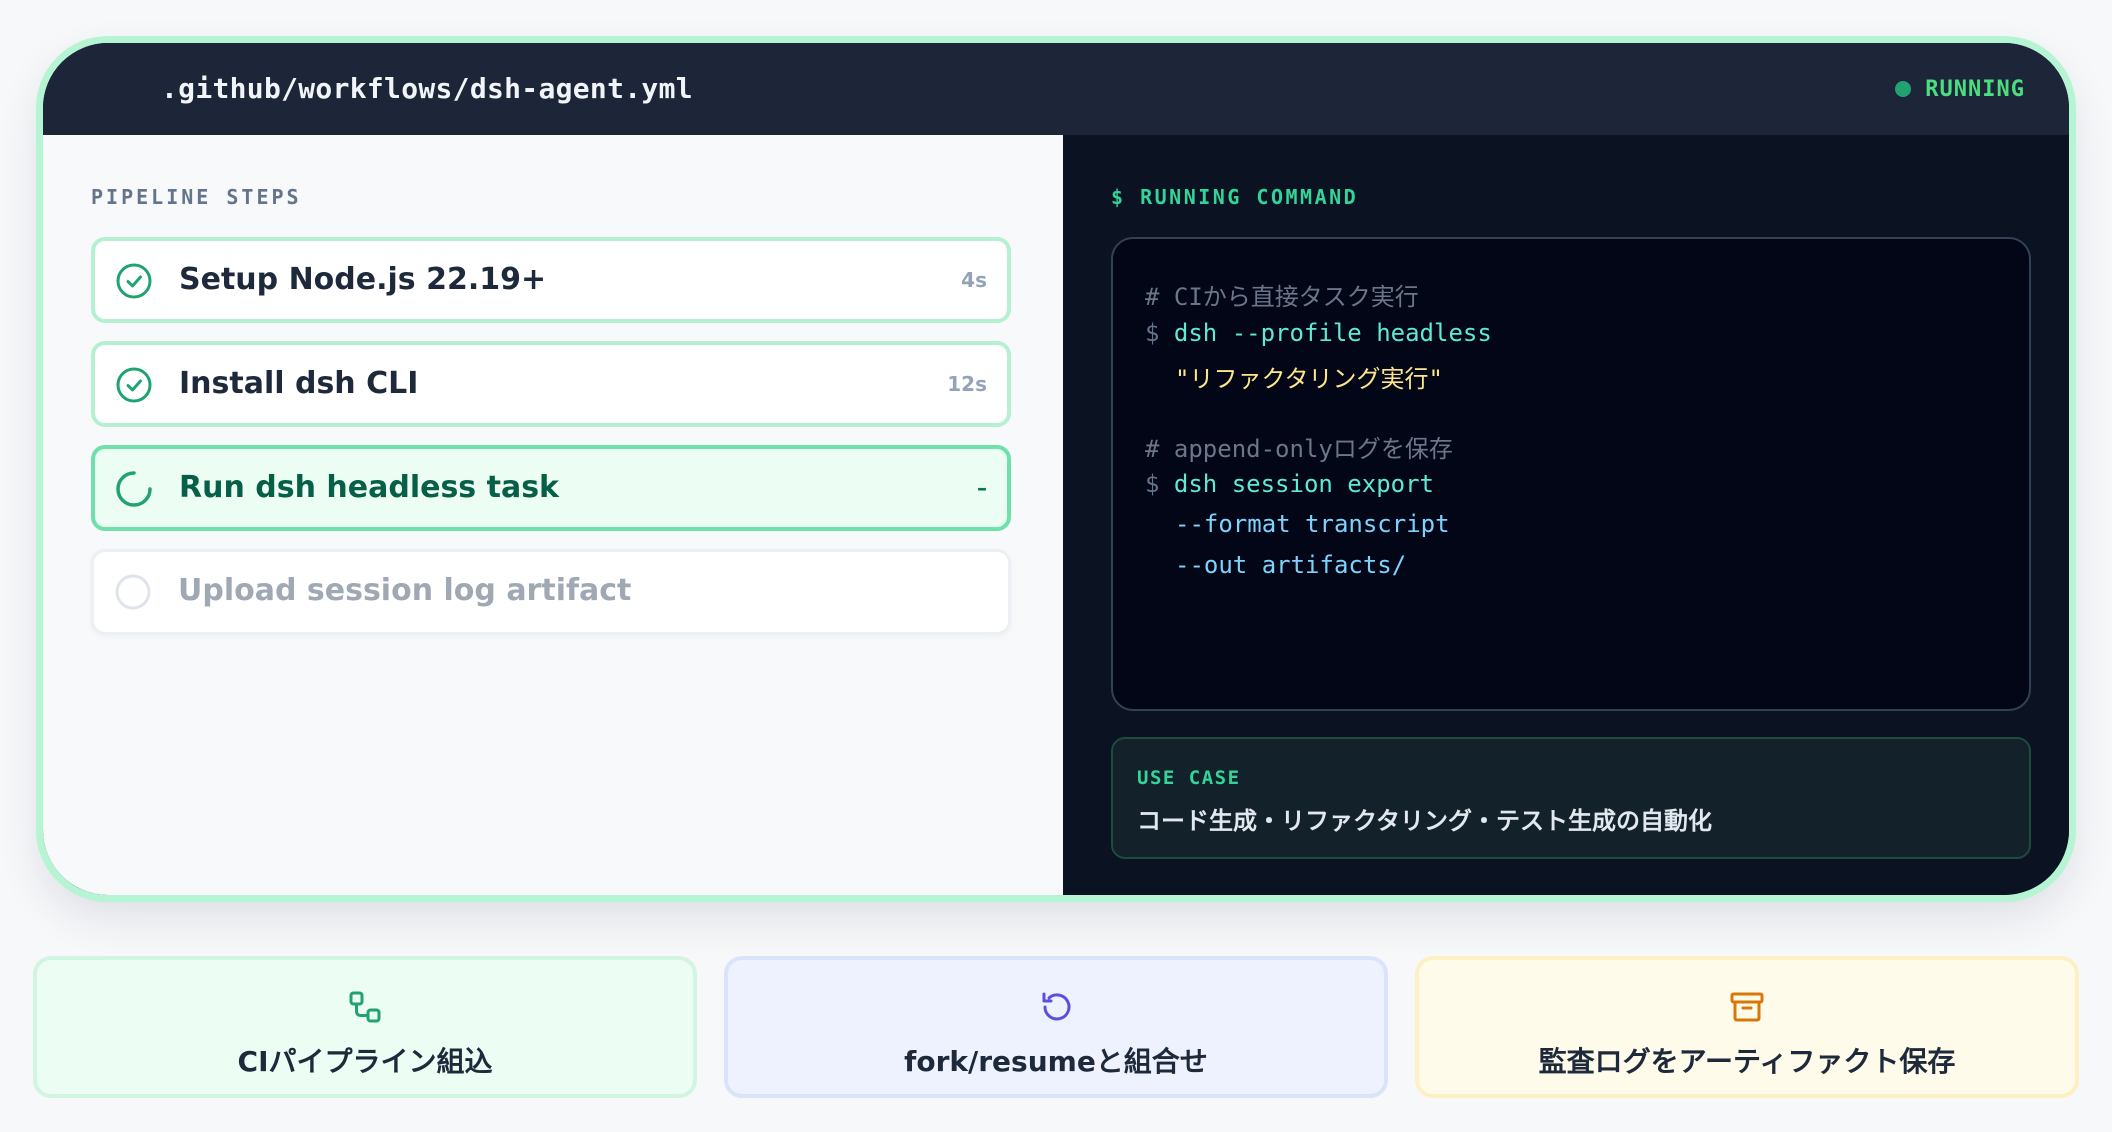 The height and width of the screenshot is (1132, 2112). What do you see at coordinates (365, 1061) in the screenshot?
I see `feature-label: CIパイプライン組込` at bounding box center [365, 1061].